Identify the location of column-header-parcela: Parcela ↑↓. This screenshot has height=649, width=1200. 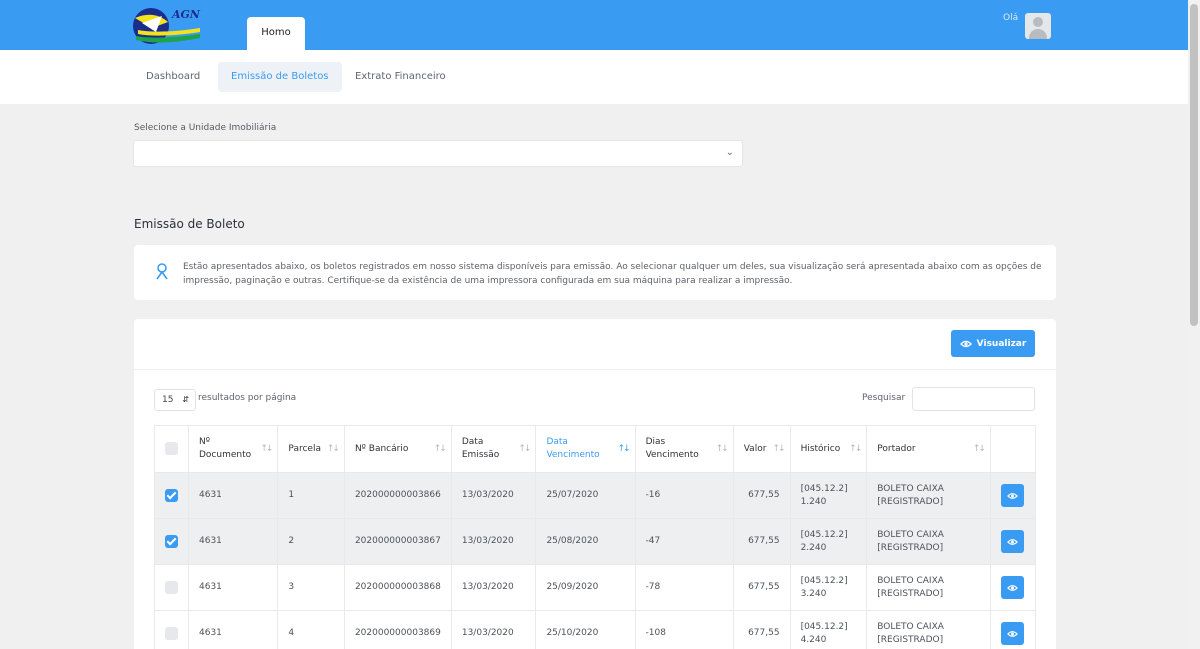
(311, 449).